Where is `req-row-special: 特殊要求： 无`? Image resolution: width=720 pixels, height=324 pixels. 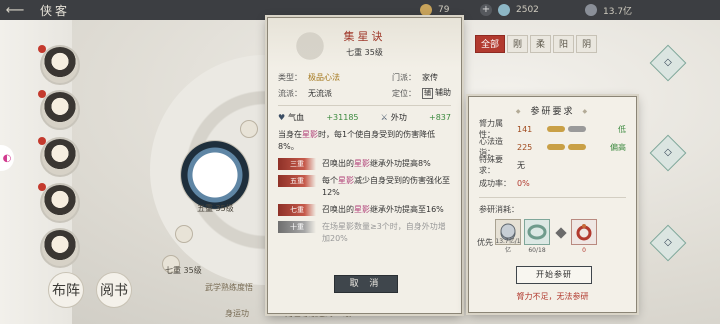 req-row-special: 特殊要求： 无 is located at coordinates (552, 165).